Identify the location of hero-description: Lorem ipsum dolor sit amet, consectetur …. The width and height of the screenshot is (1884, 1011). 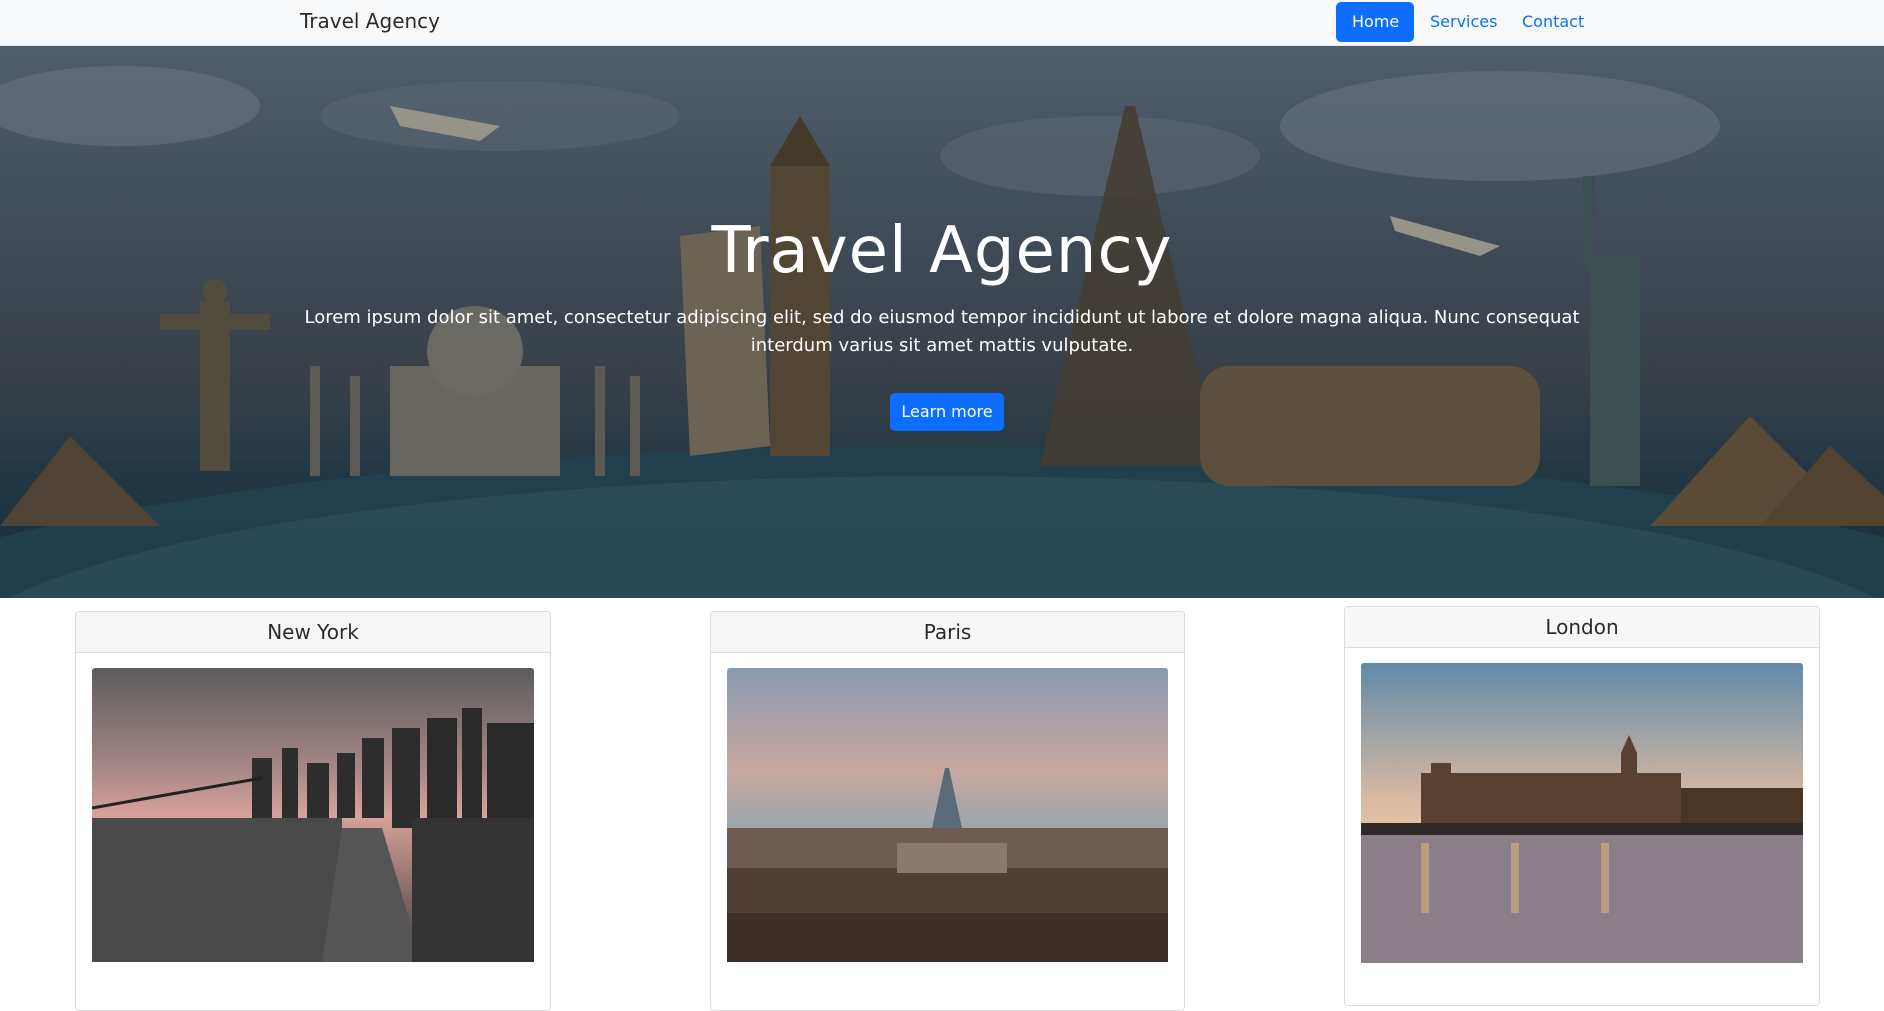
(942, 332).